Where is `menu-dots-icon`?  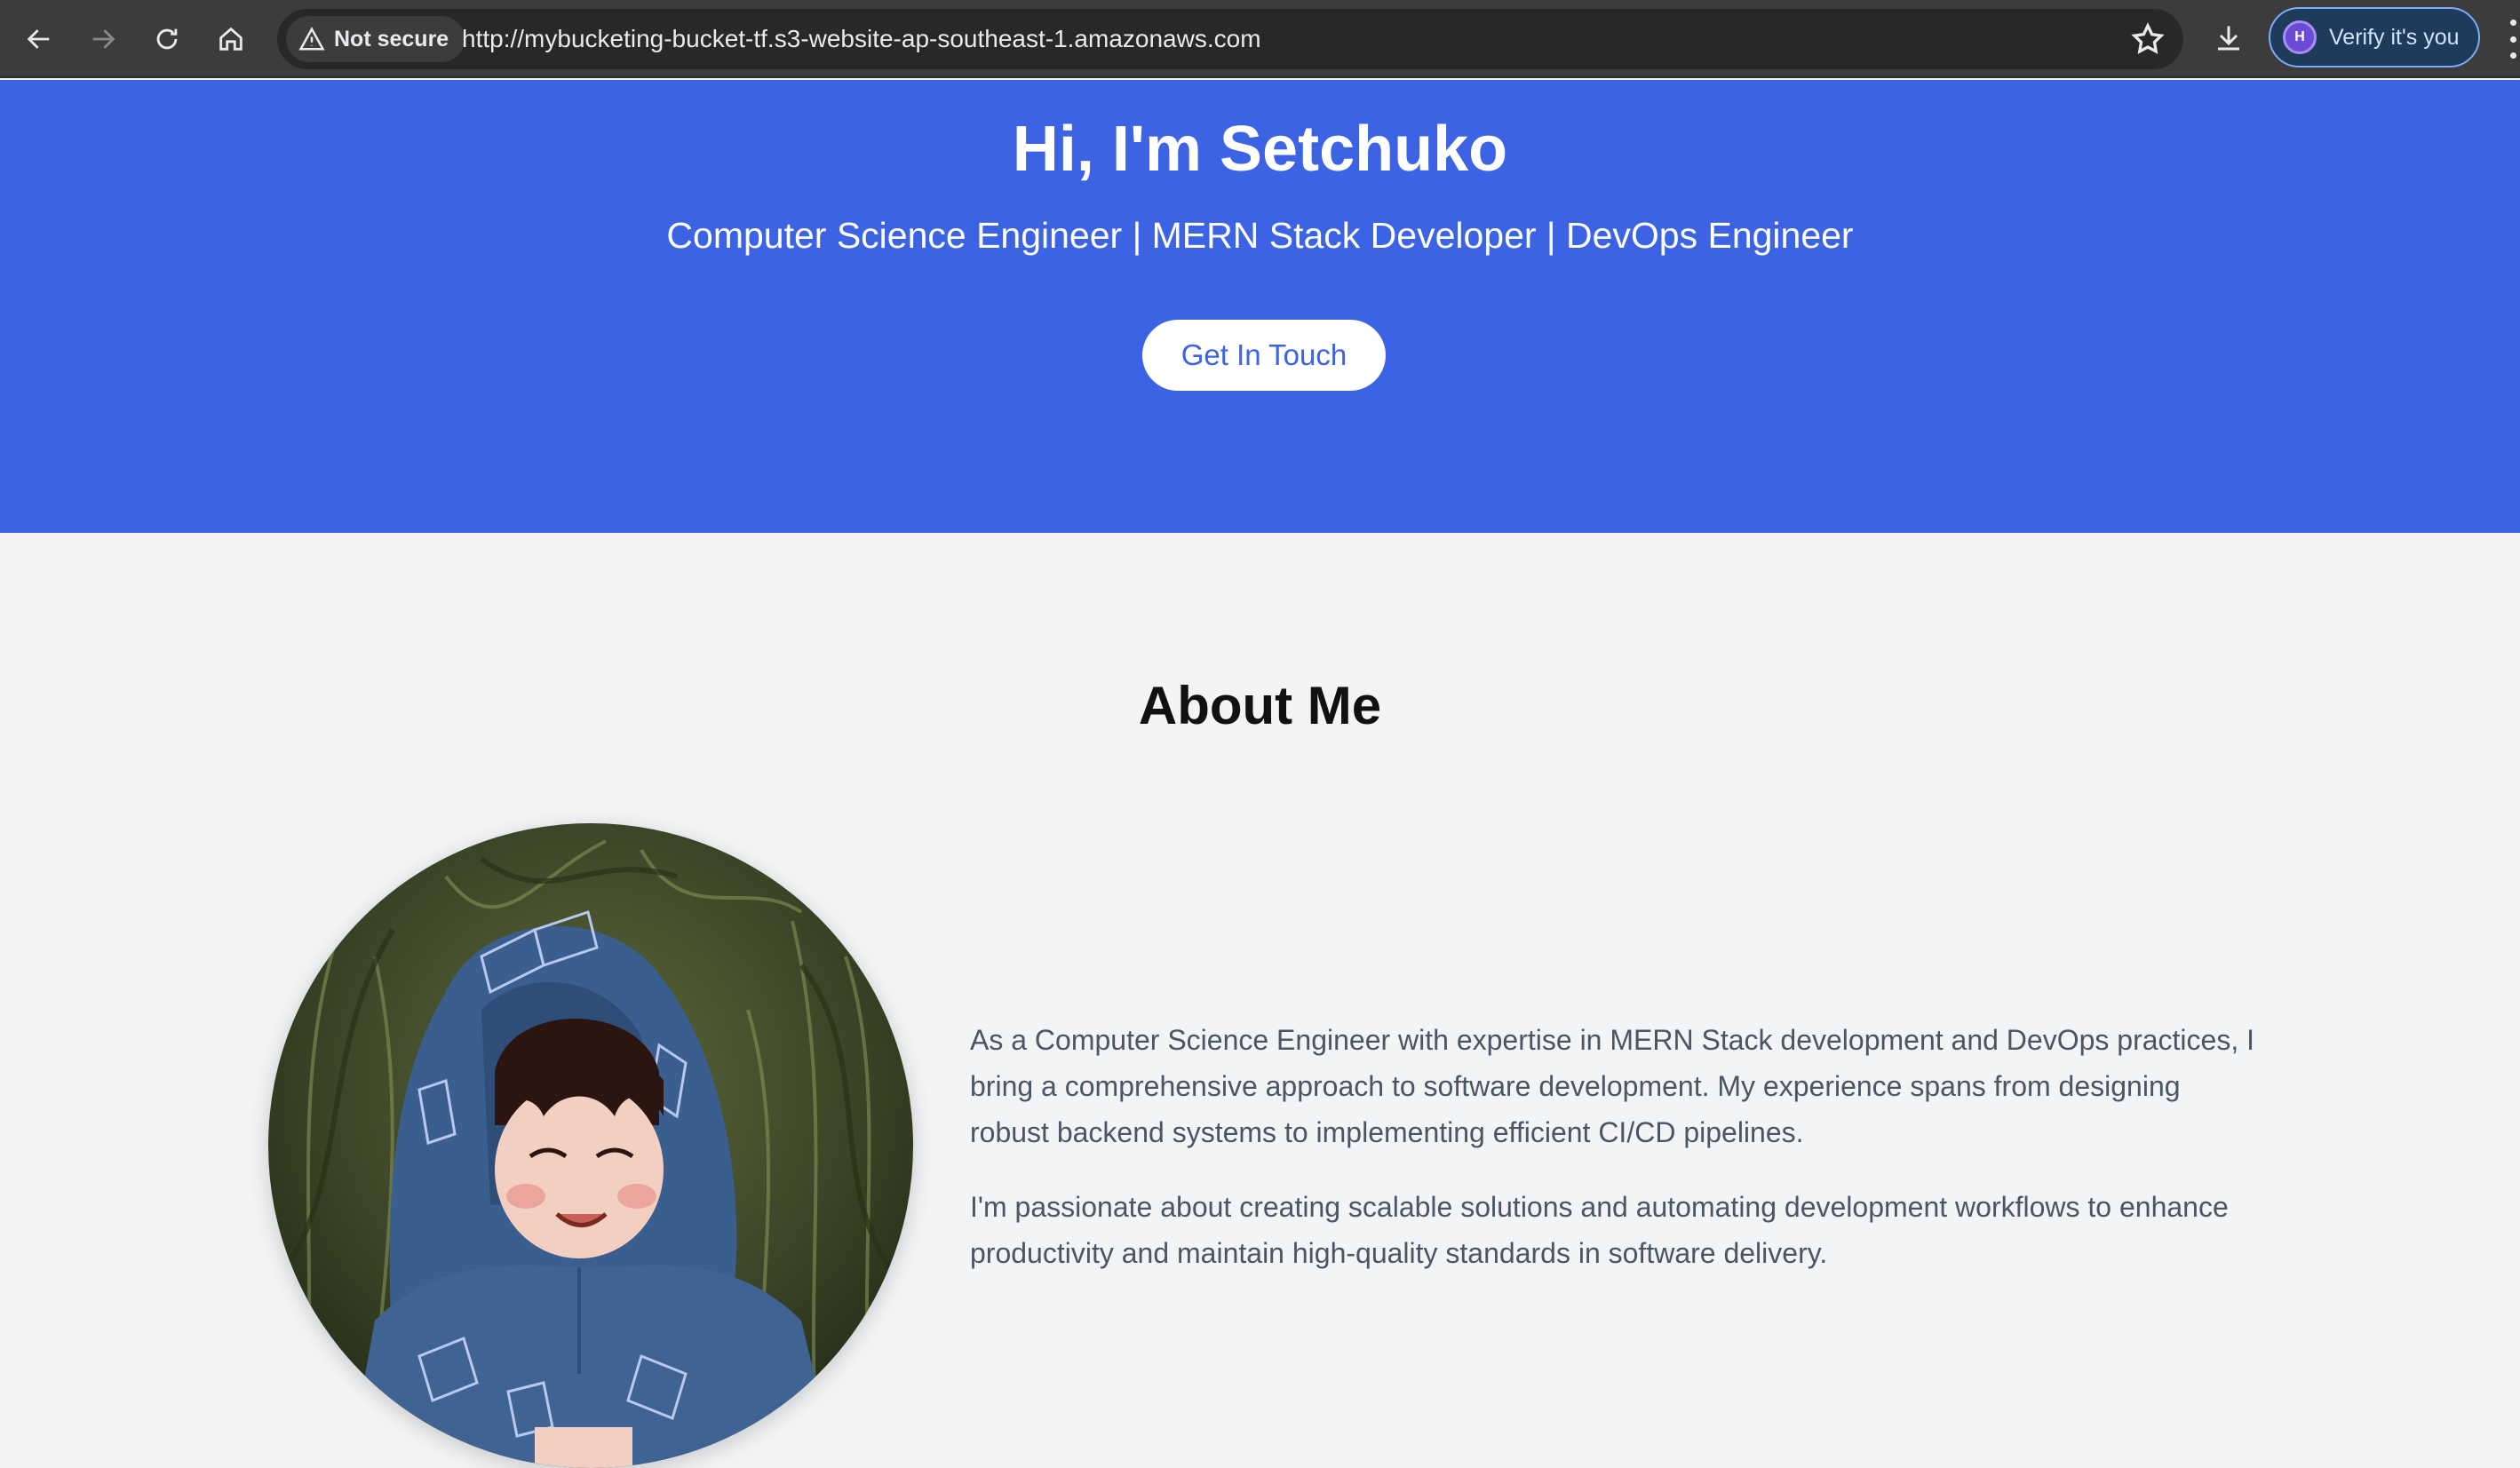
menu-dots-icon is located at coordinates (2513, 23).